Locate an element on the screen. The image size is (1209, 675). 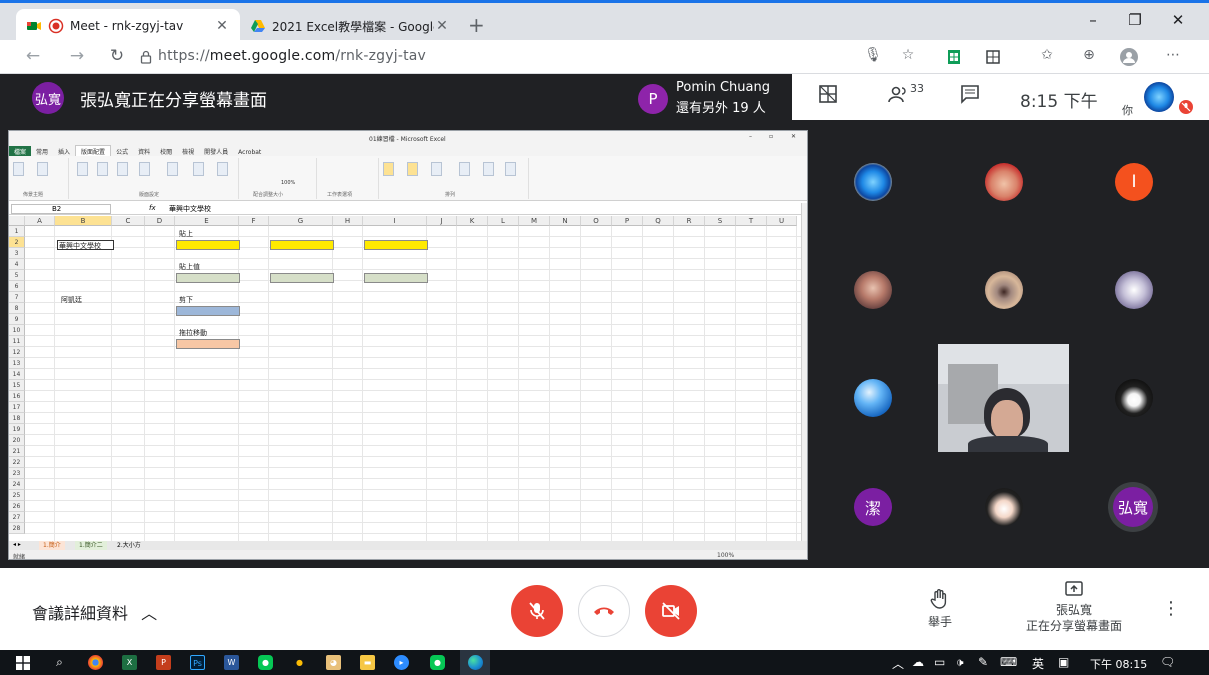
taskbar-clock: 下午 08:15 is located at coordinates (1118, 664).